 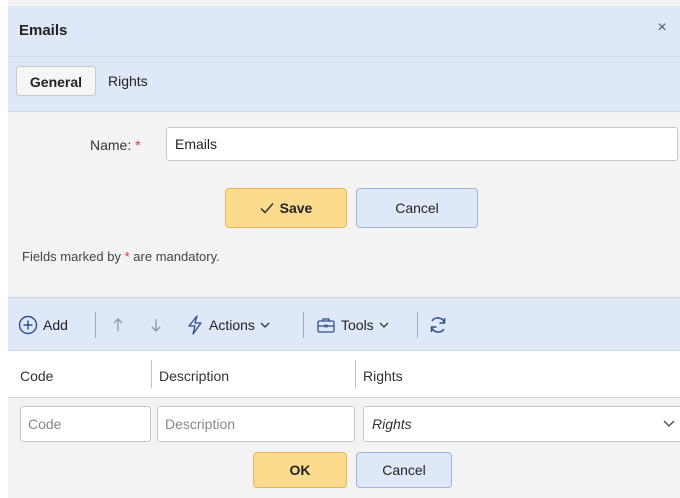 I want to click on actions-menu: Actions, so click(x=228, y=325).